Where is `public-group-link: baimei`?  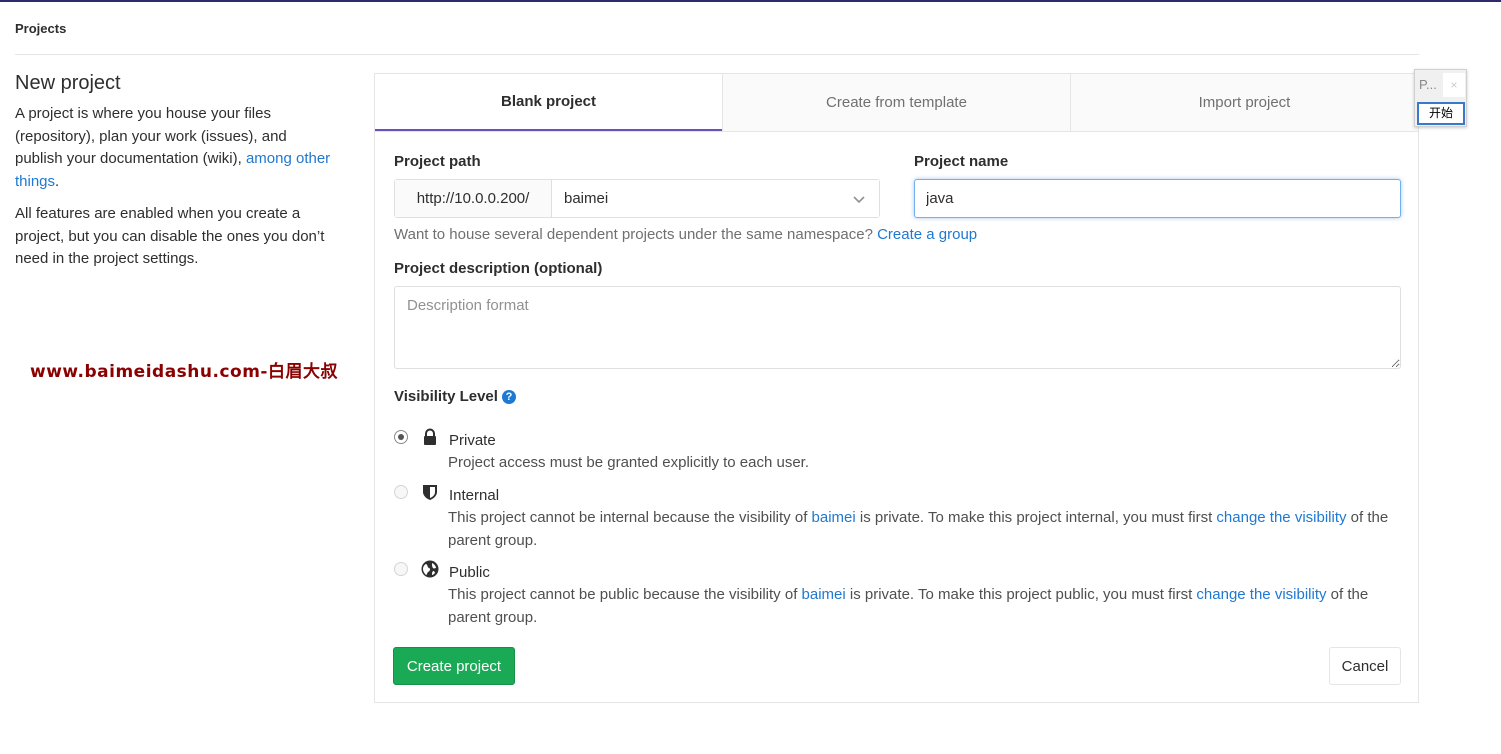 public-group-link: baimei is located at coordinates (824, 594).